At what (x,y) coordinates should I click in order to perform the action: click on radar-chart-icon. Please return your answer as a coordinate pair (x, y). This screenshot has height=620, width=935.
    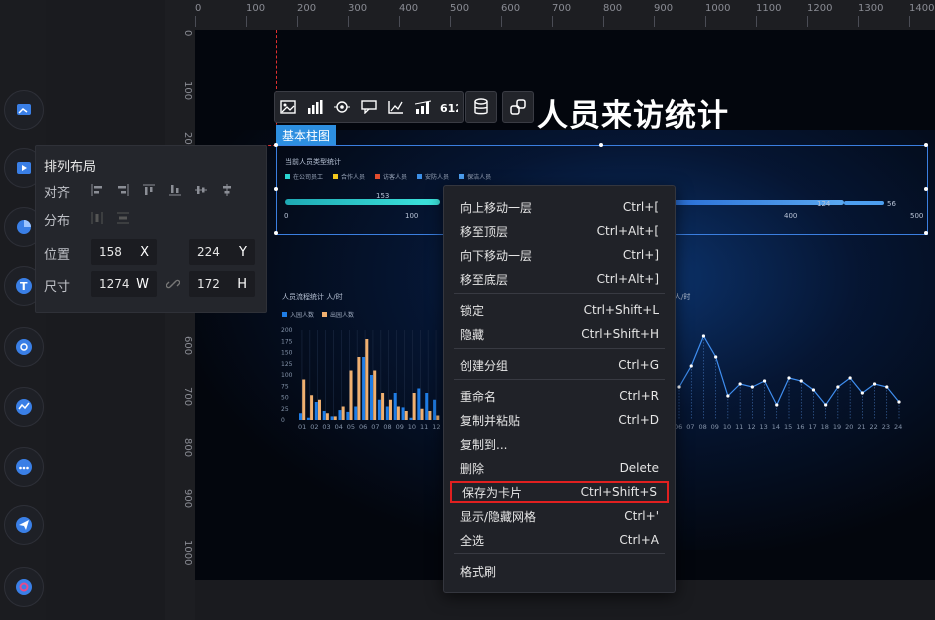
    Looking at the image, I should click on (342, 107).